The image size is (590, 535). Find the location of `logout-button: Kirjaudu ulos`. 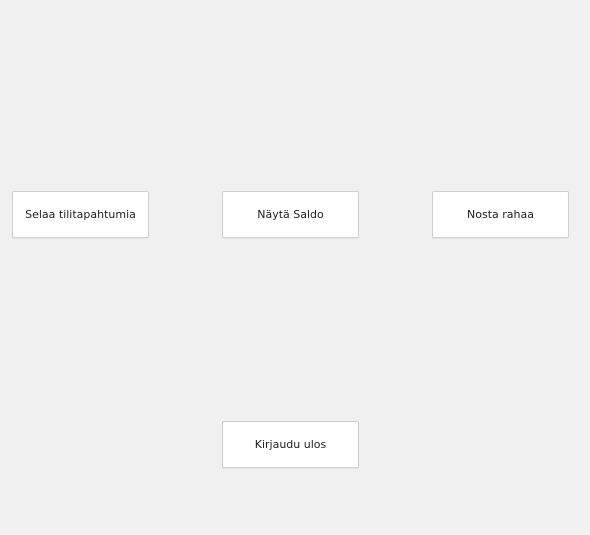

logout-button: Kirjaudu ulos is located at coordinates (290, 444).